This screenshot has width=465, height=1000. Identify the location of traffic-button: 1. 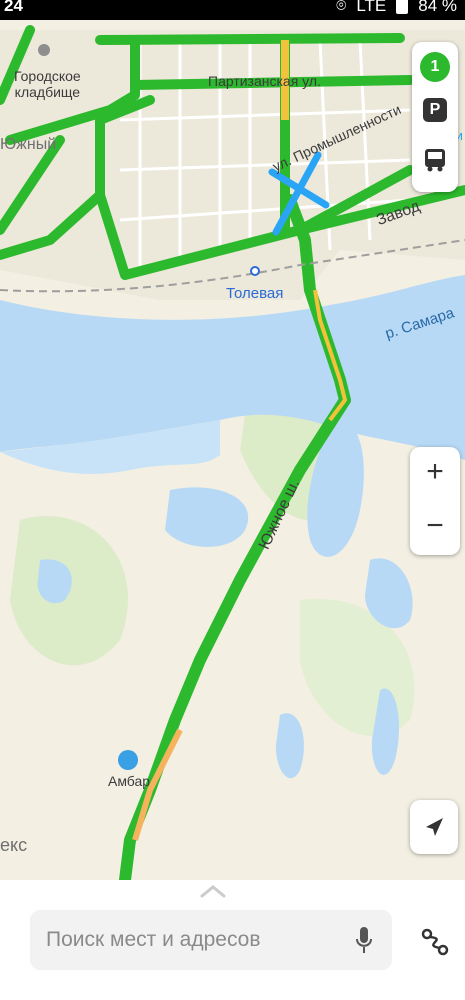
(435, 67).